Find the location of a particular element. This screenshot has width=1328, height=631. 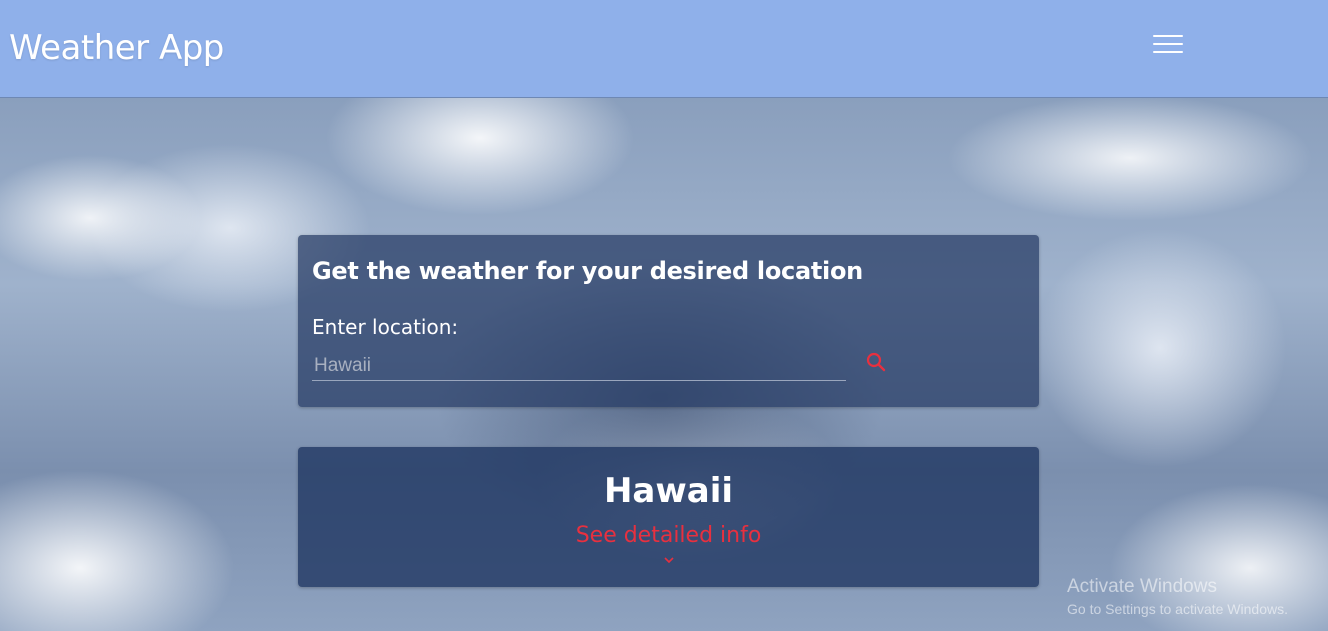

app-title: Weather App is located at coordinates (116, 48).